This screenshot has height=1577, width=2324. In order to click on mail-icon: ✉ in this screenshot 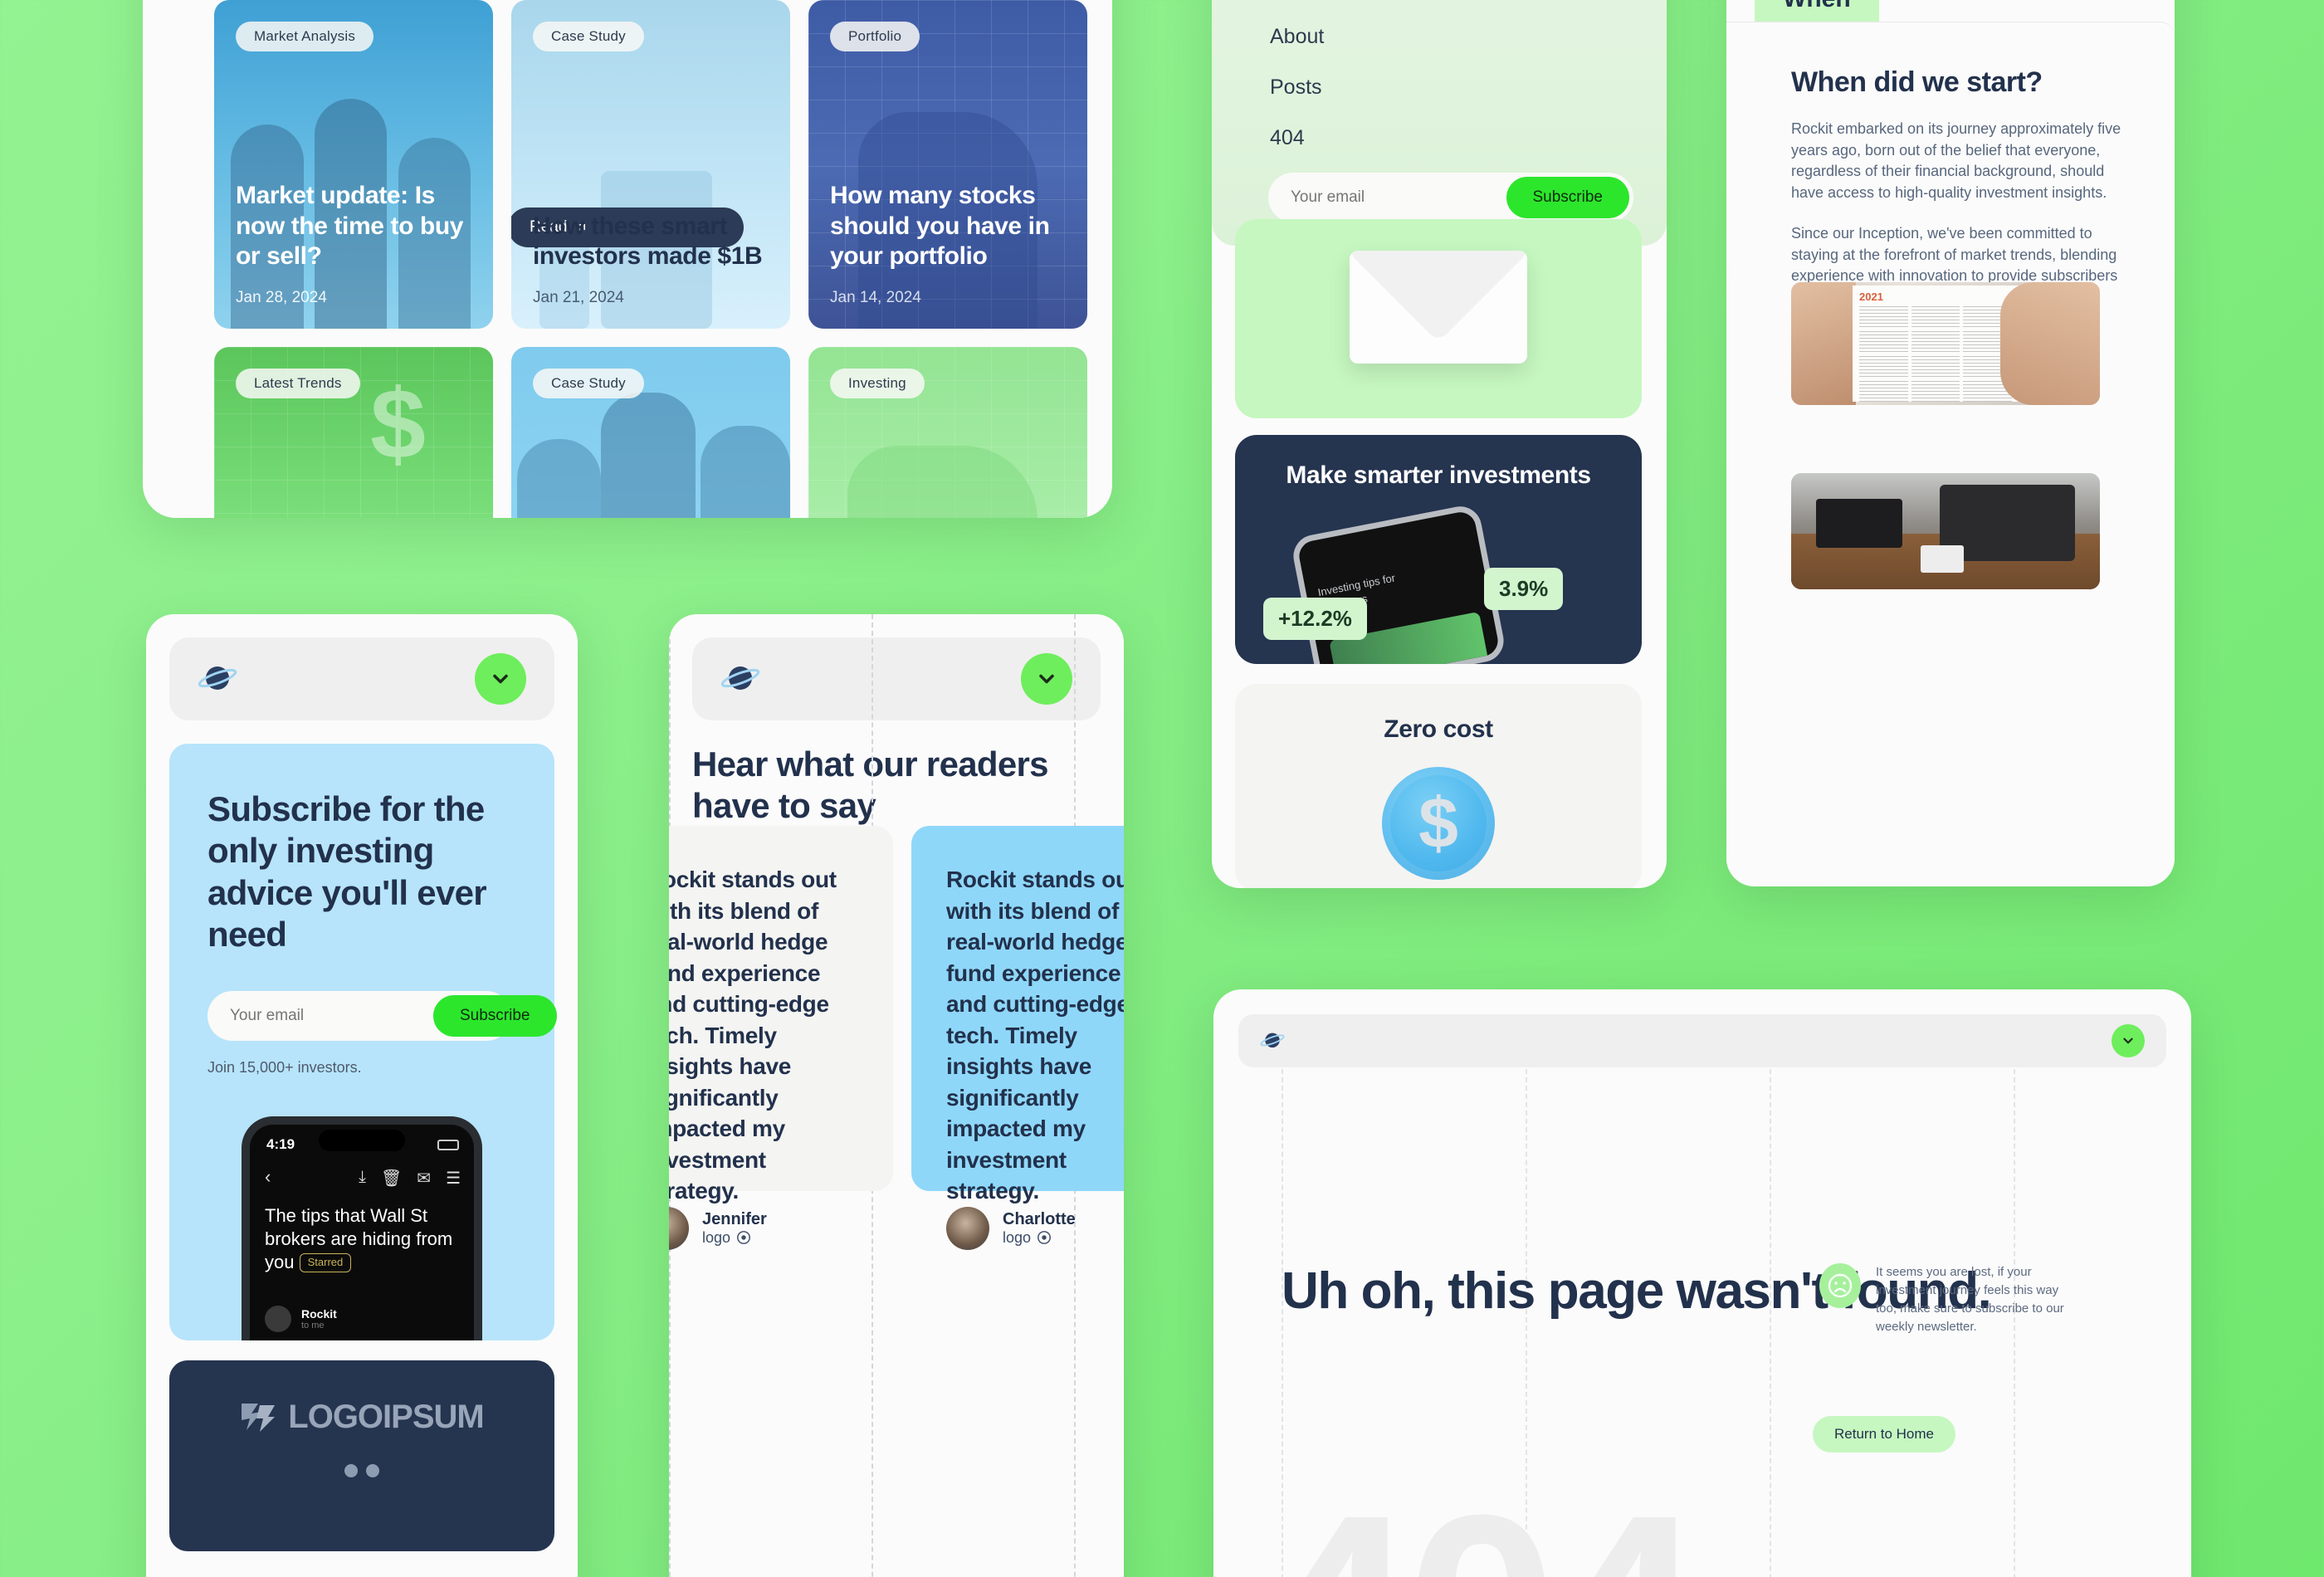, I will do `click(424, 1178)`.